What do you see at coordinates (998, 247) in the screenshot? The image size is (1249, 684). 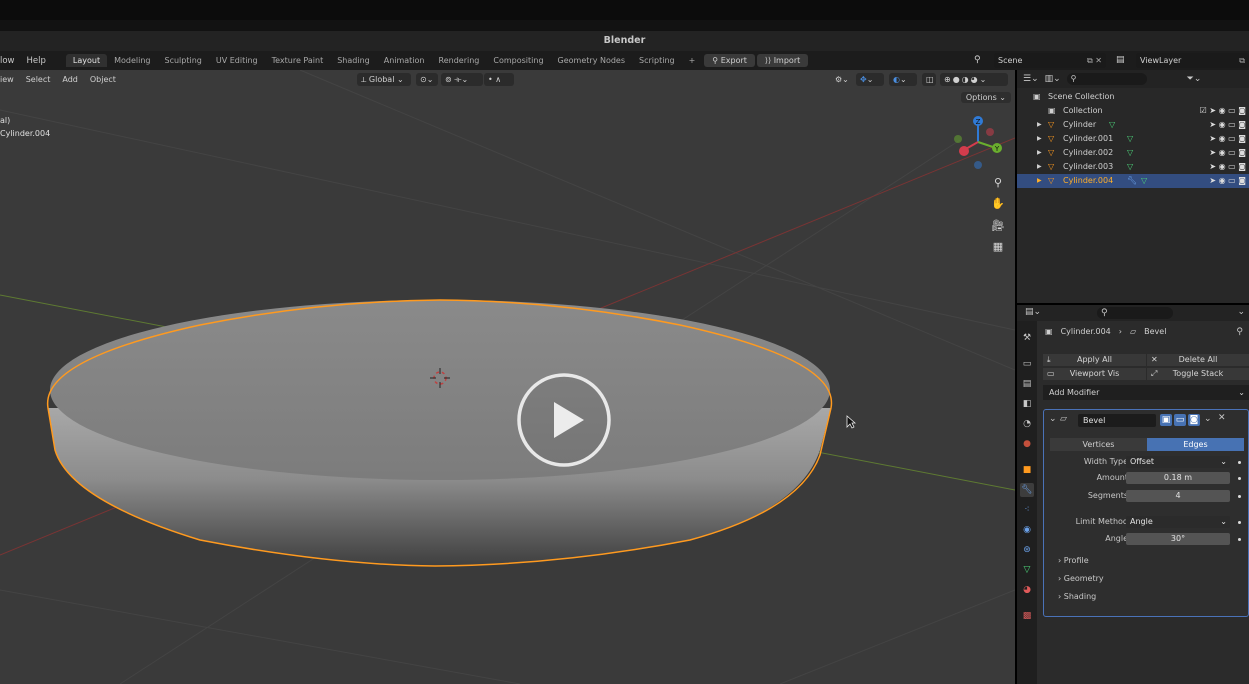 I see `ortho-grid-icon: ▦` at bounding box center [998, 247].